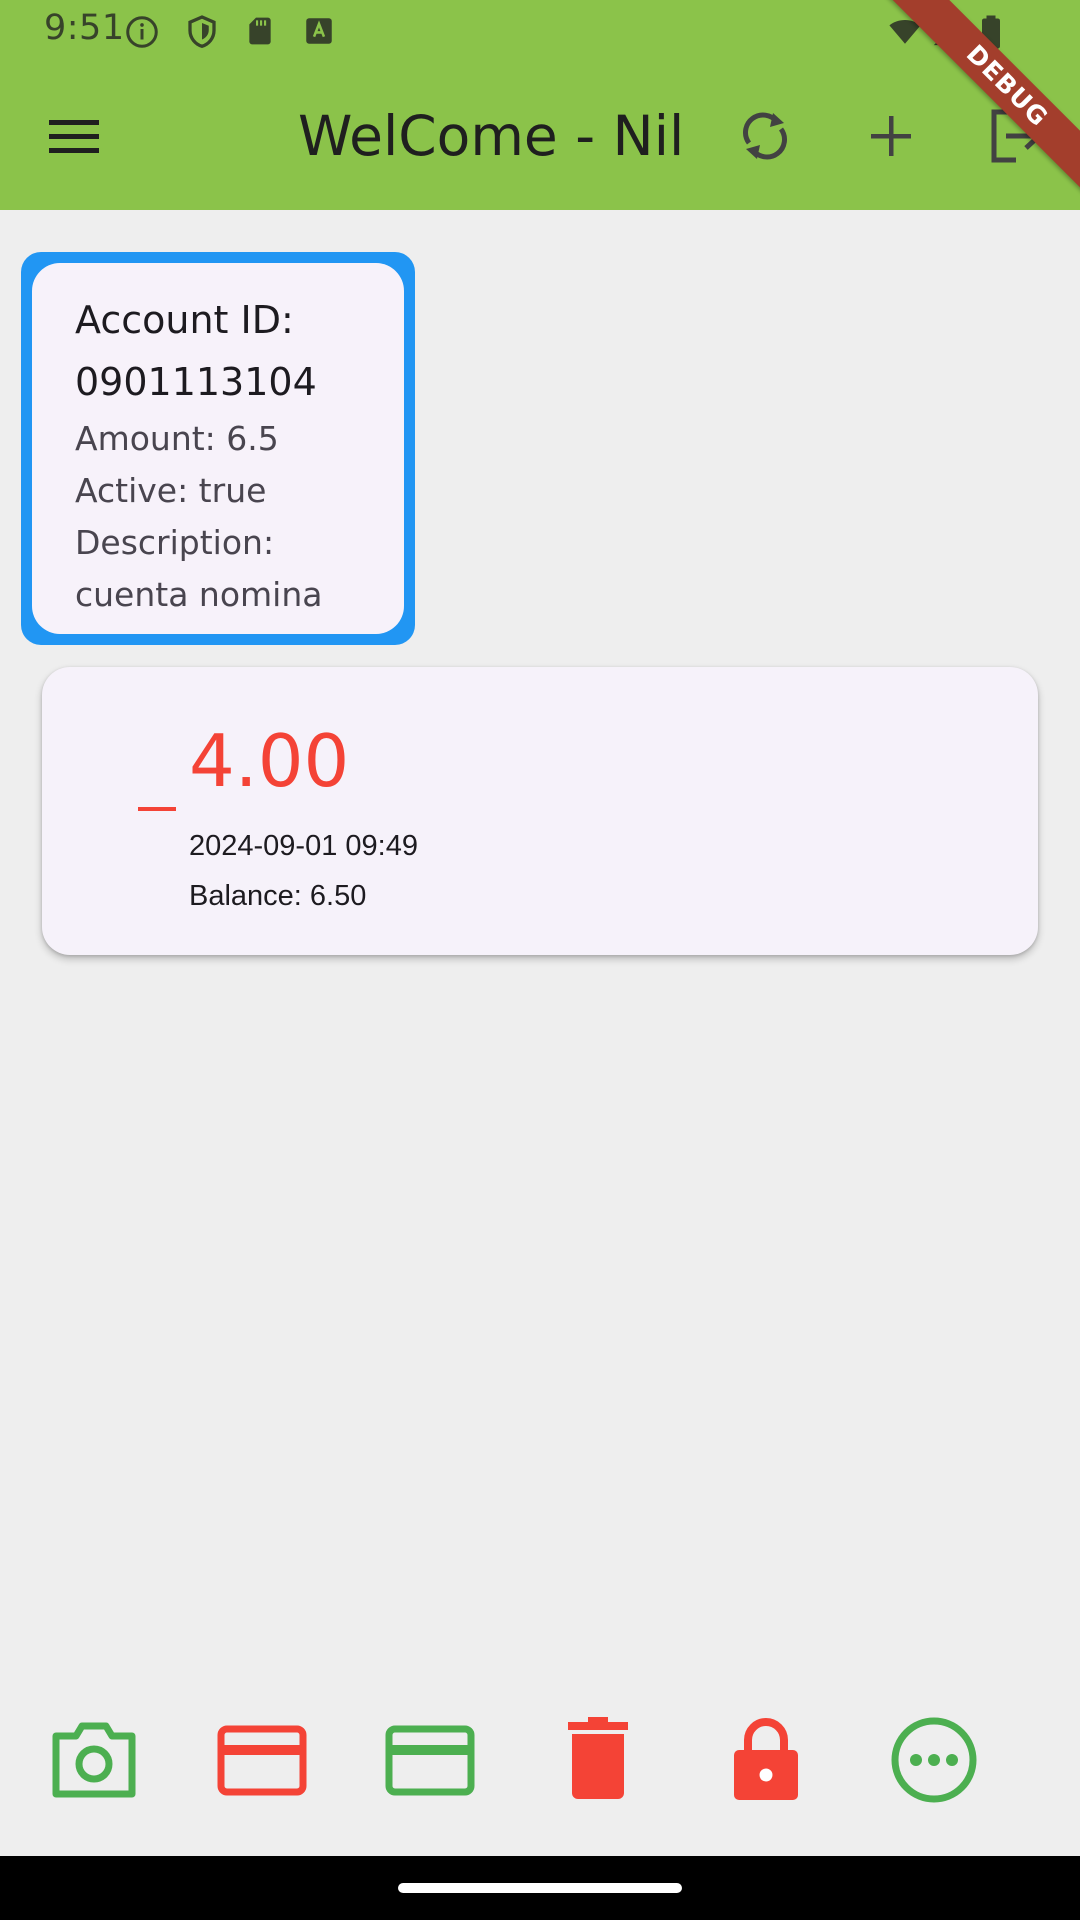 The height and width of the screenshot is (1920, 1080). What do you see at coordinates (540, 1760) in the screenshot?
I see `bottom-action-bar` at bounding box center [540, 1760].